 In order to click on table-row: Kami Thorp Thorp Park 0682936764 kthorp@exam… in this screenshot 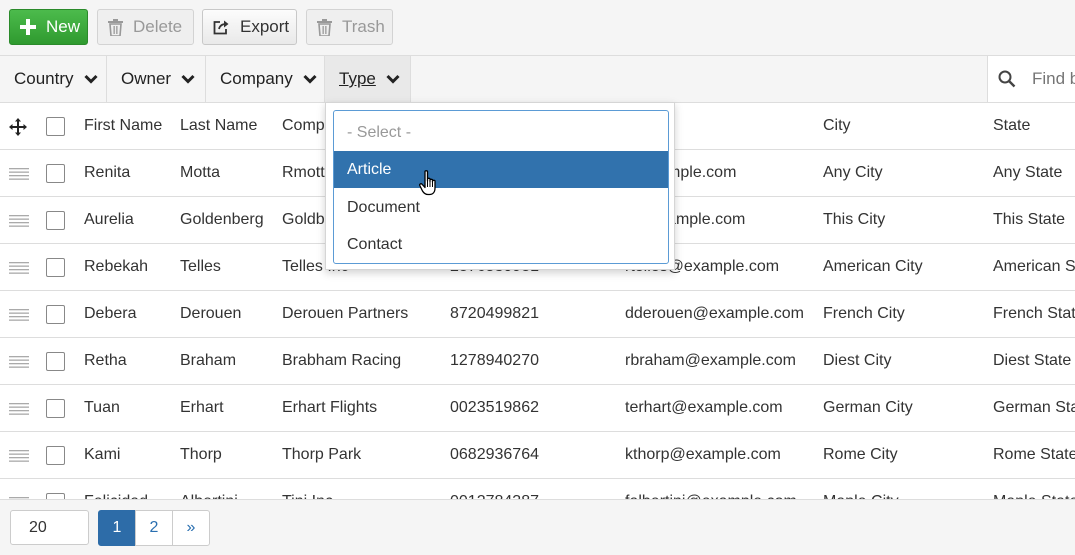, I will do `click(537, 455)`.